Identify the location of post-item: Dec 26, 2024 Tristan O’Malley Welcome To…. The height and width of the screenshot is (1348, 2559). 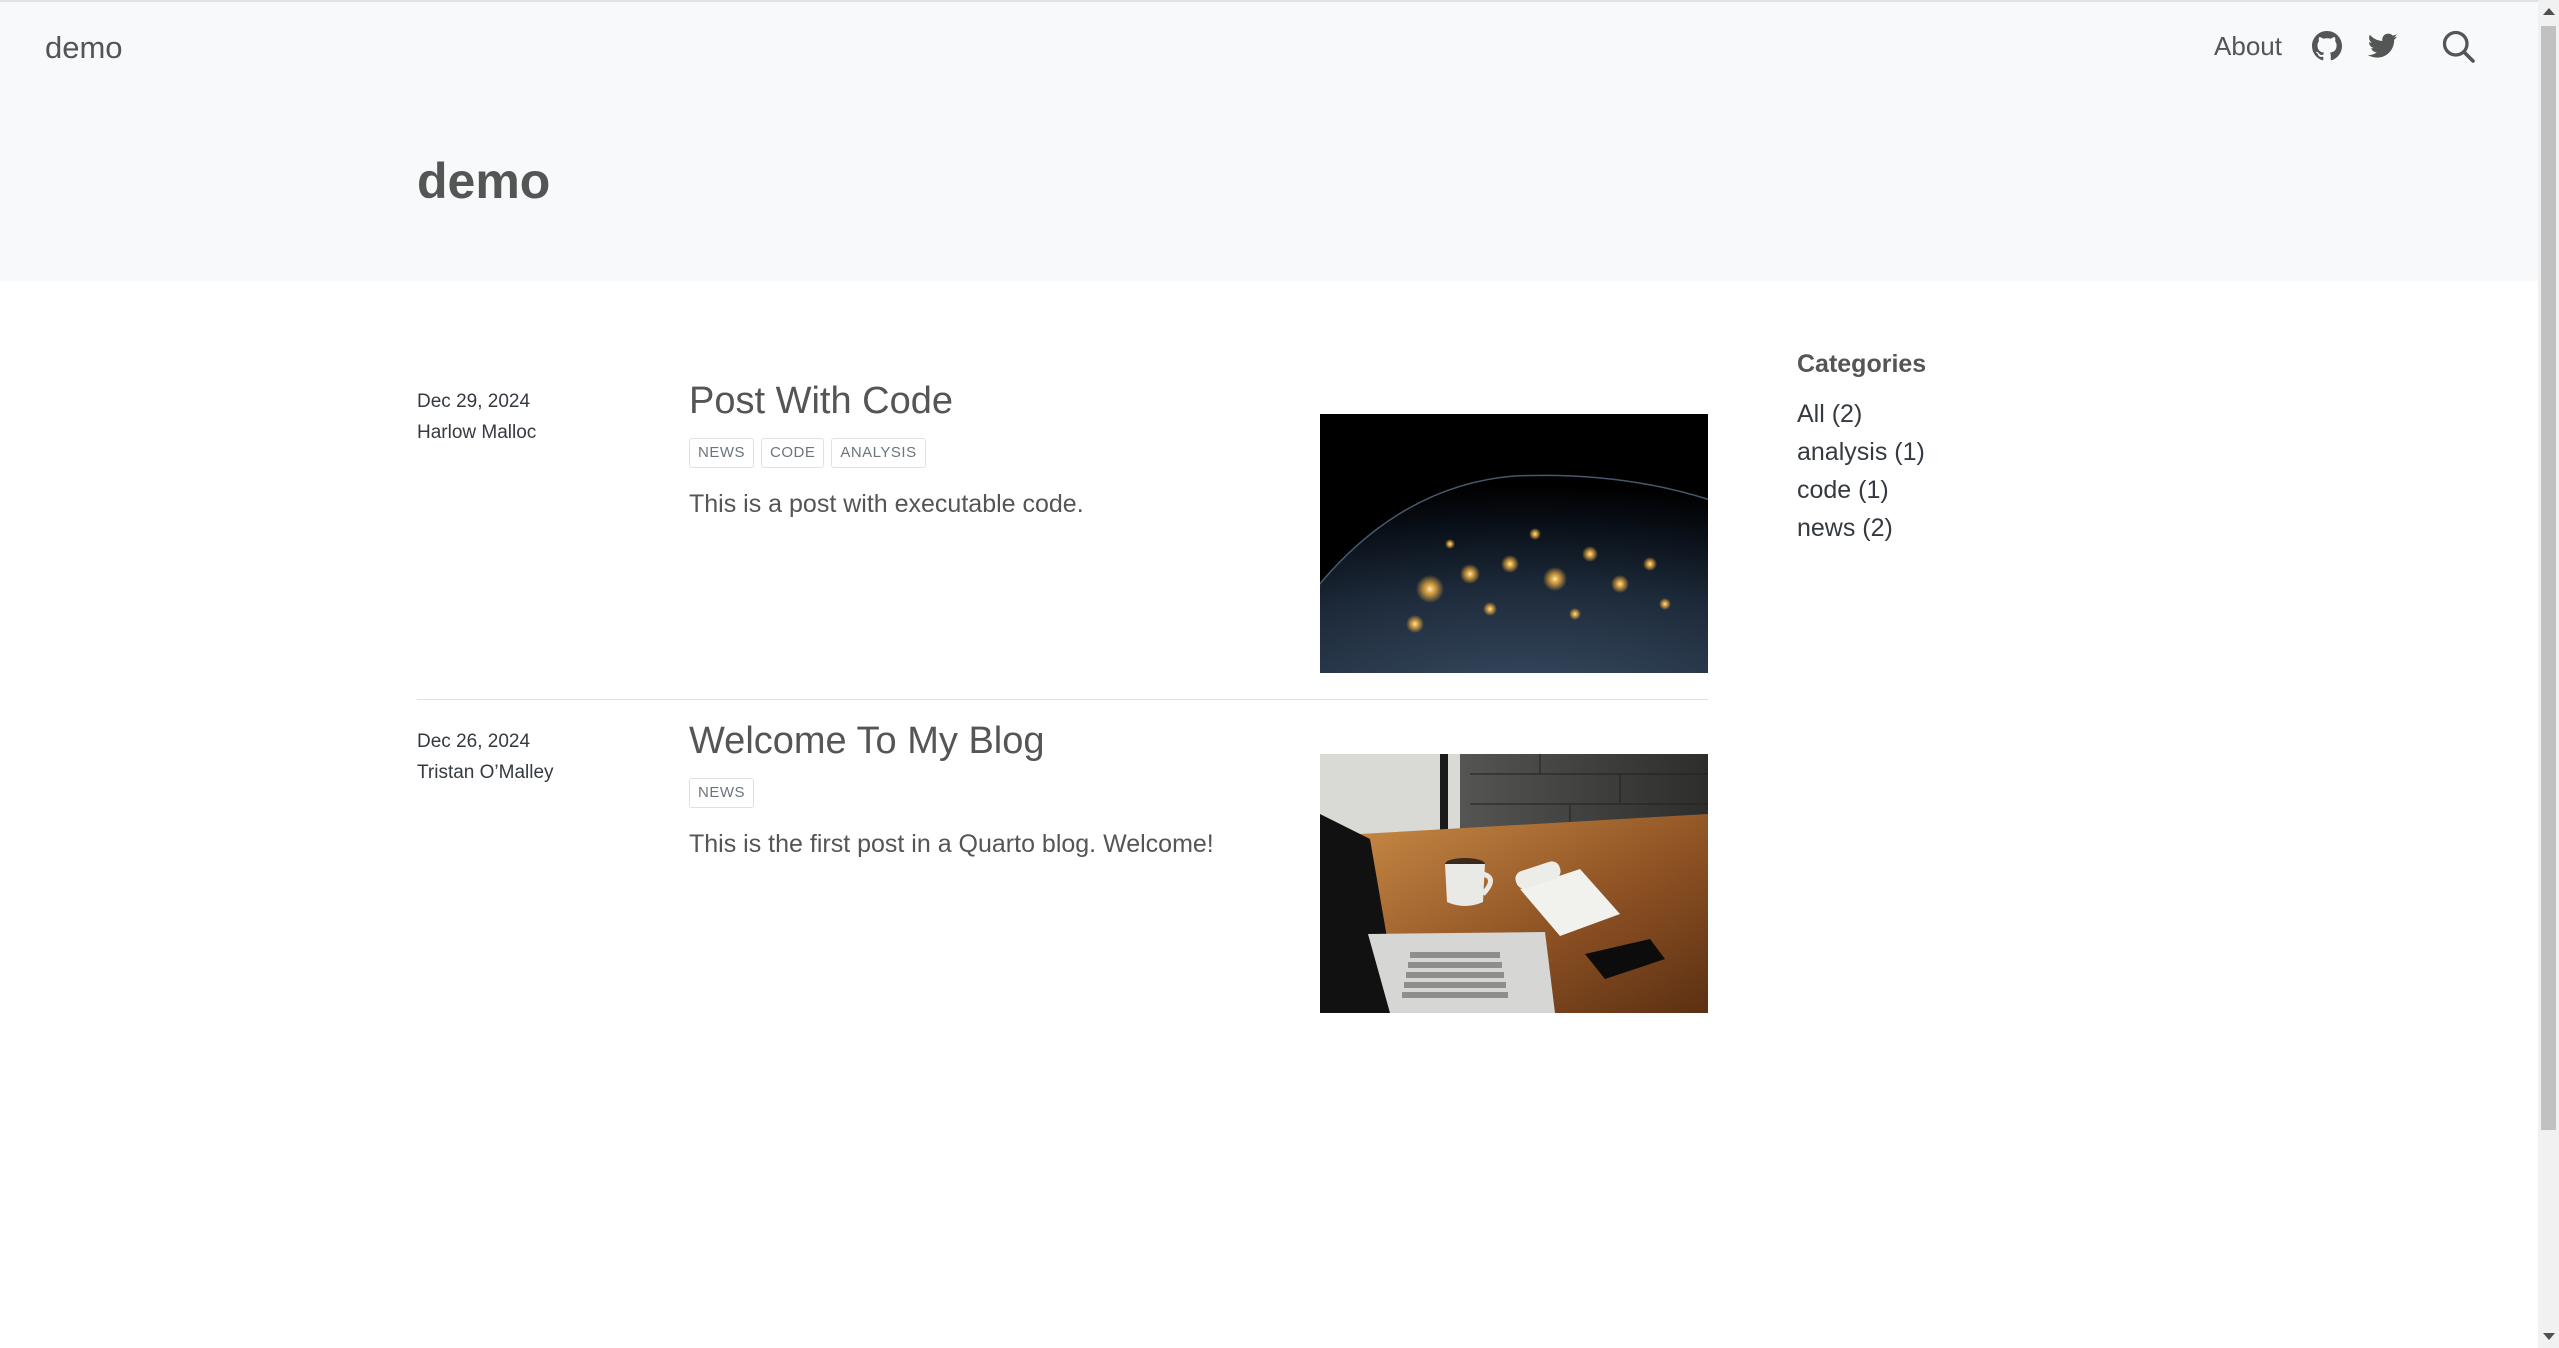
(1062, 880).